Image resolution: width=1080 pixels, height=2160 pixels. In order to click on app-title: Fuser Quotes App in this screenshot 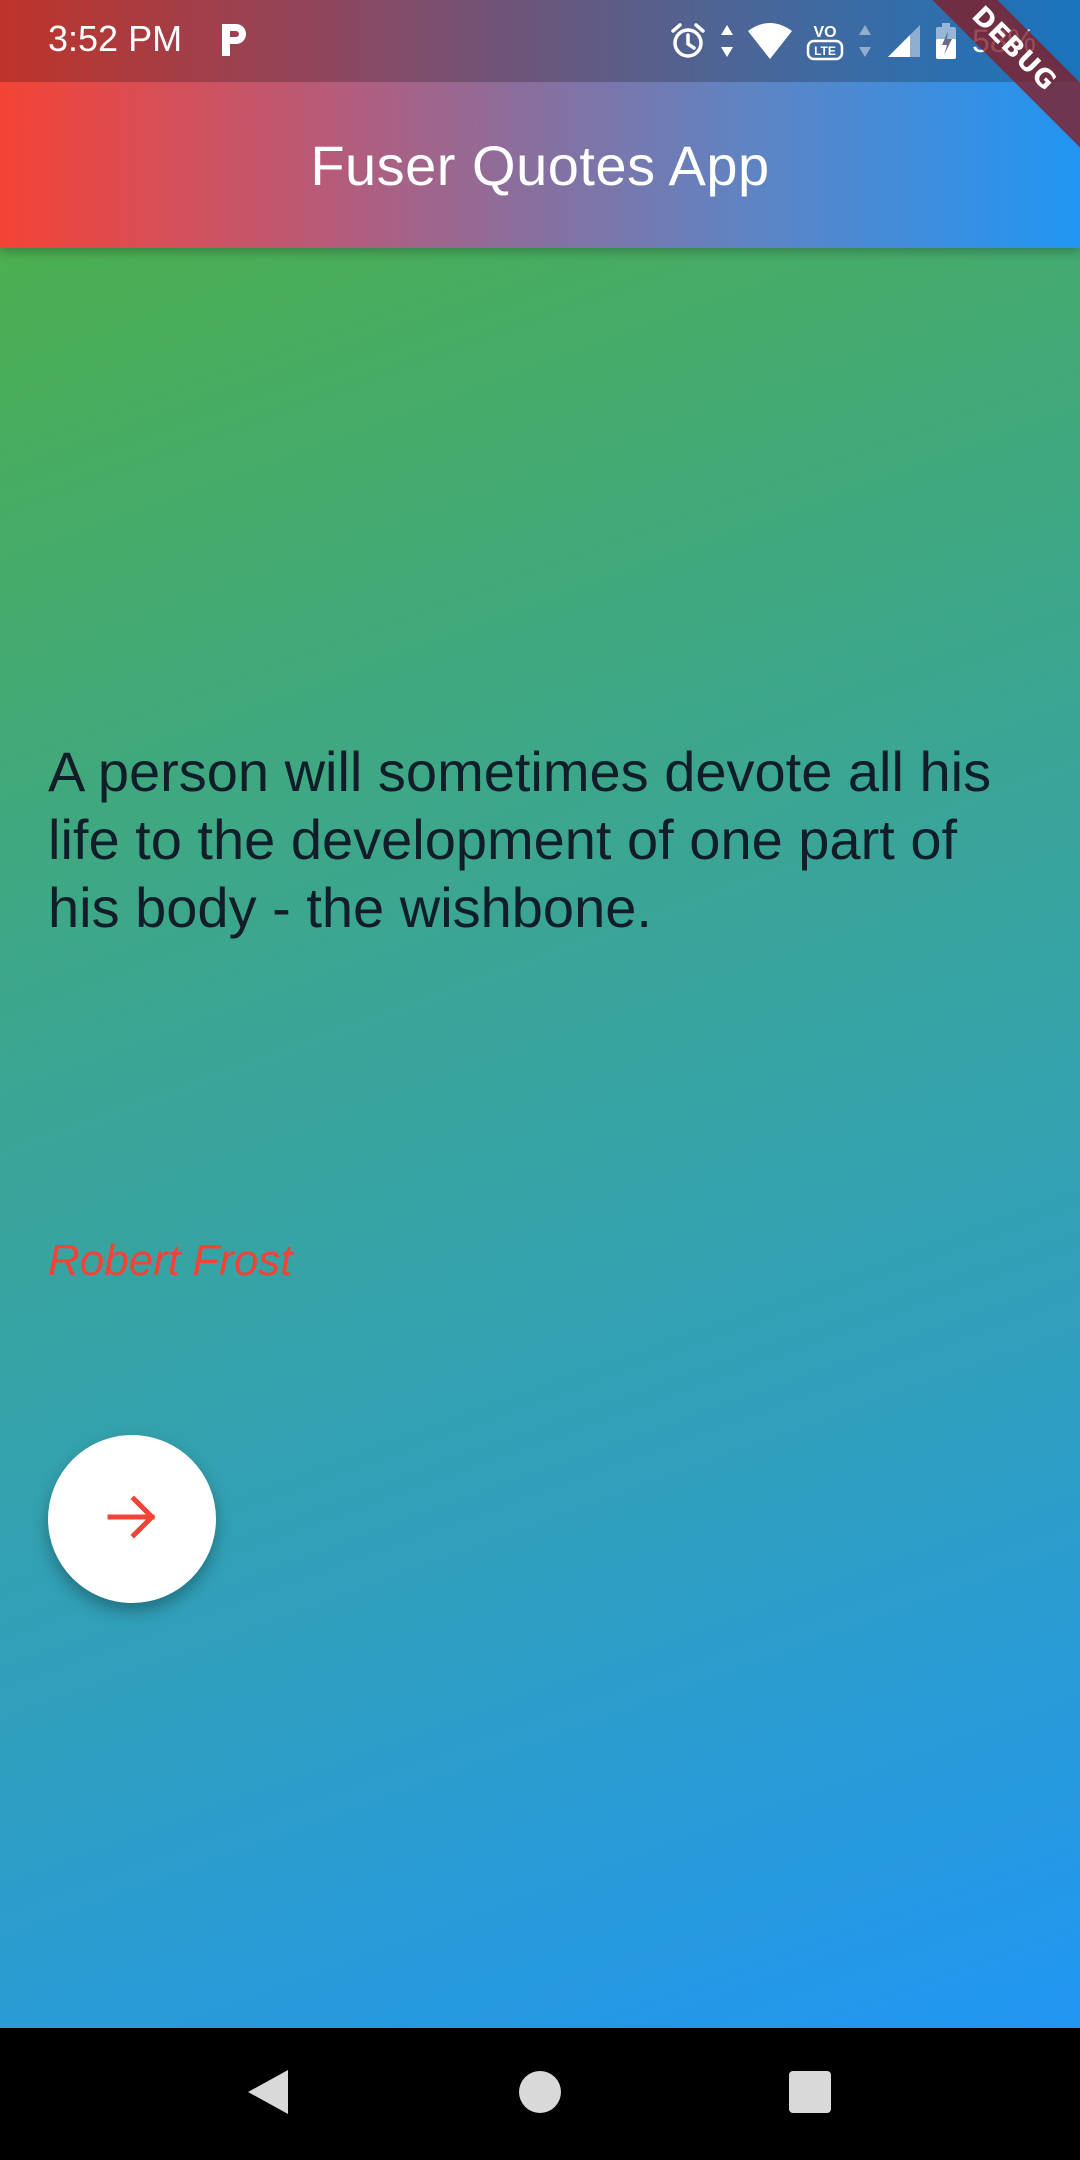, I will do `click(540, 165)`.